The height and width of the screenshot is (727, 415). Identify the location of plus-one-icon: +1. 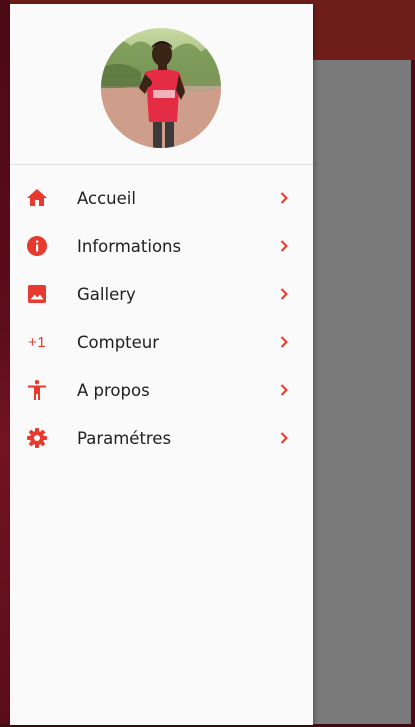
(37, 342).